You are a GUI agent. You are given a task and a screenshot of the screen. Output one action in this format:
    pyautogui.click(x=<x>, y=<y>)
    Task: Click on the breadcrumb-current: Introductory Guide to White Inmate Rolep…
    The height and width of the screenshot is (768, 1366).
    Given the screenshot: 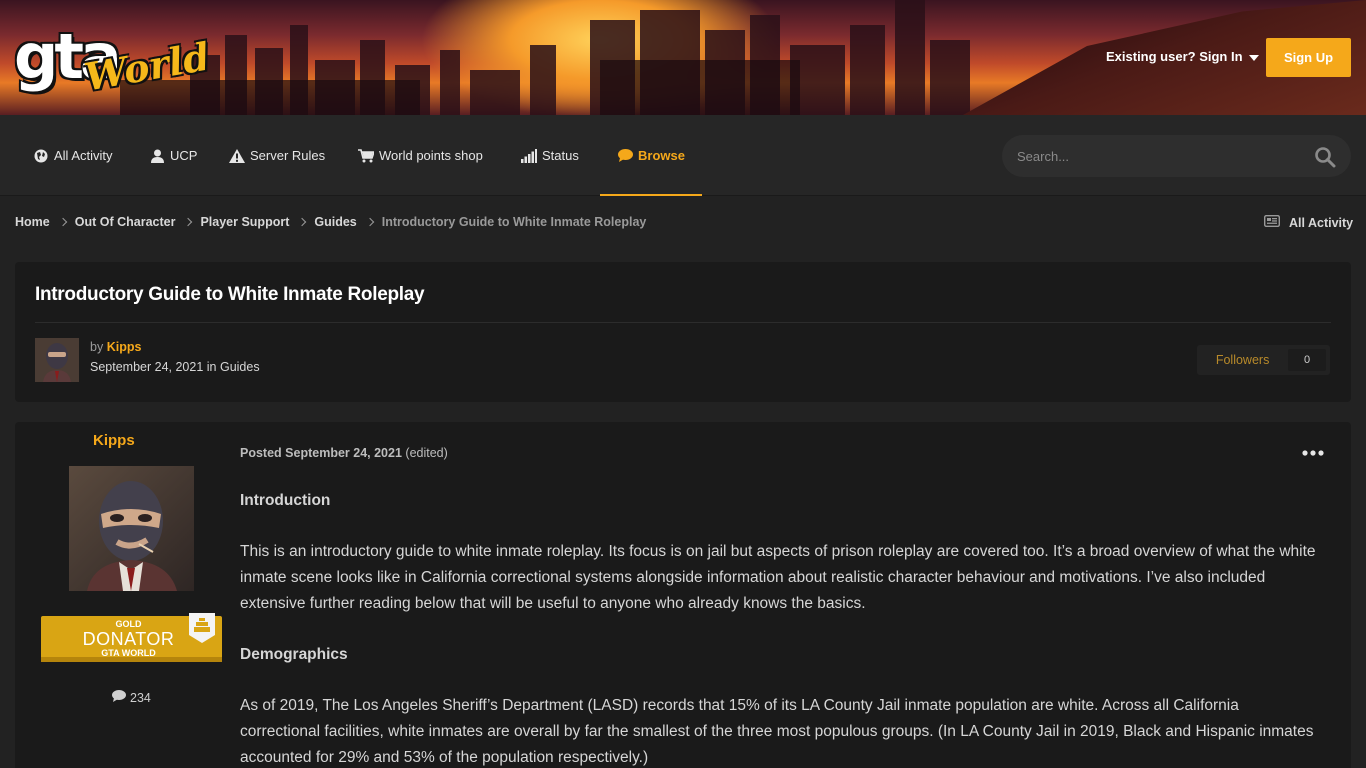 What is the action you would take?
    pyautogui.click(x=514, y=222)
    